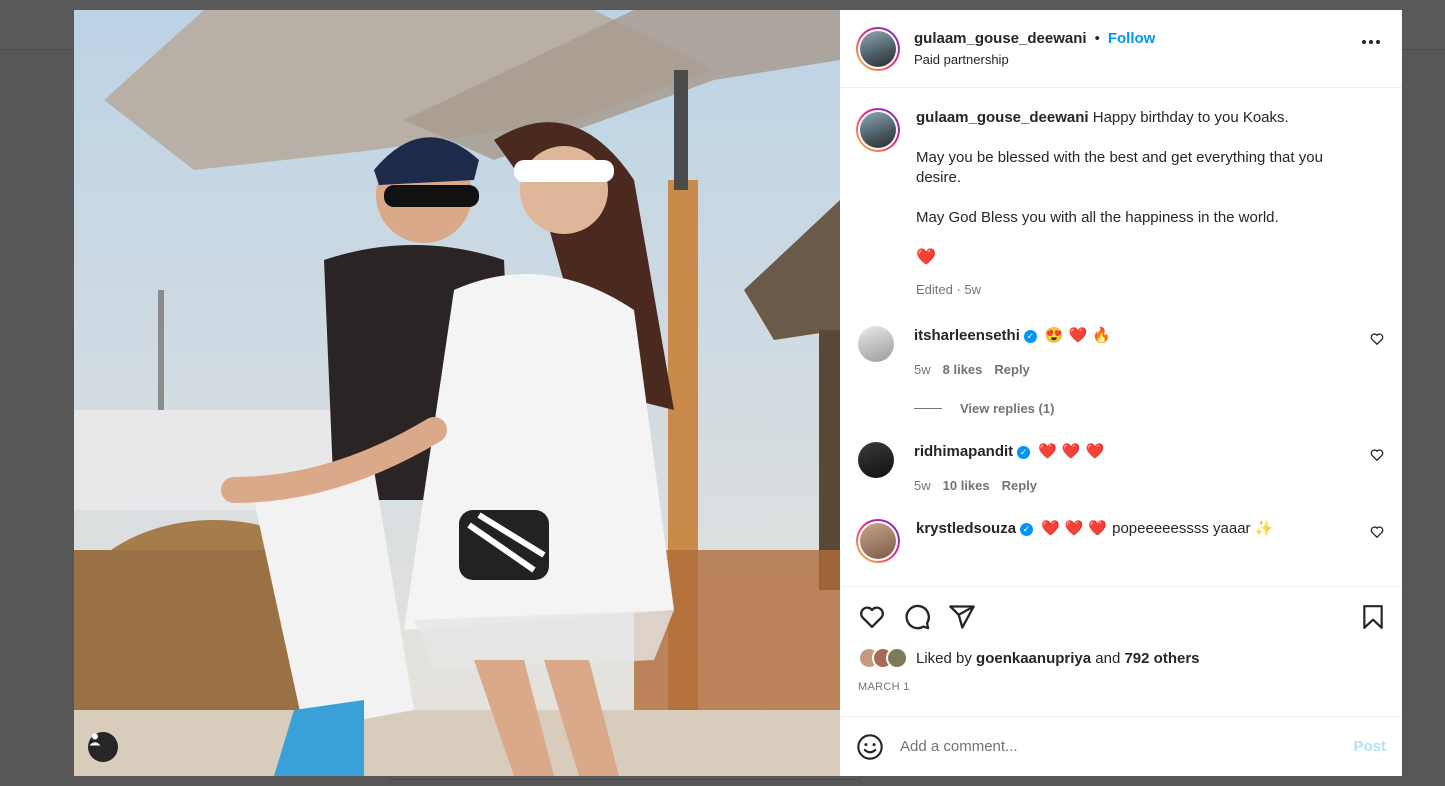 Image resolution: width=1445 pixels, height=786 pixels. What do you see at coordinates (1122, 658) in the screenshot?
I see `likes-summary: Liked by goenkaanupriya and 792 others` at bounding box center [1122, 658].